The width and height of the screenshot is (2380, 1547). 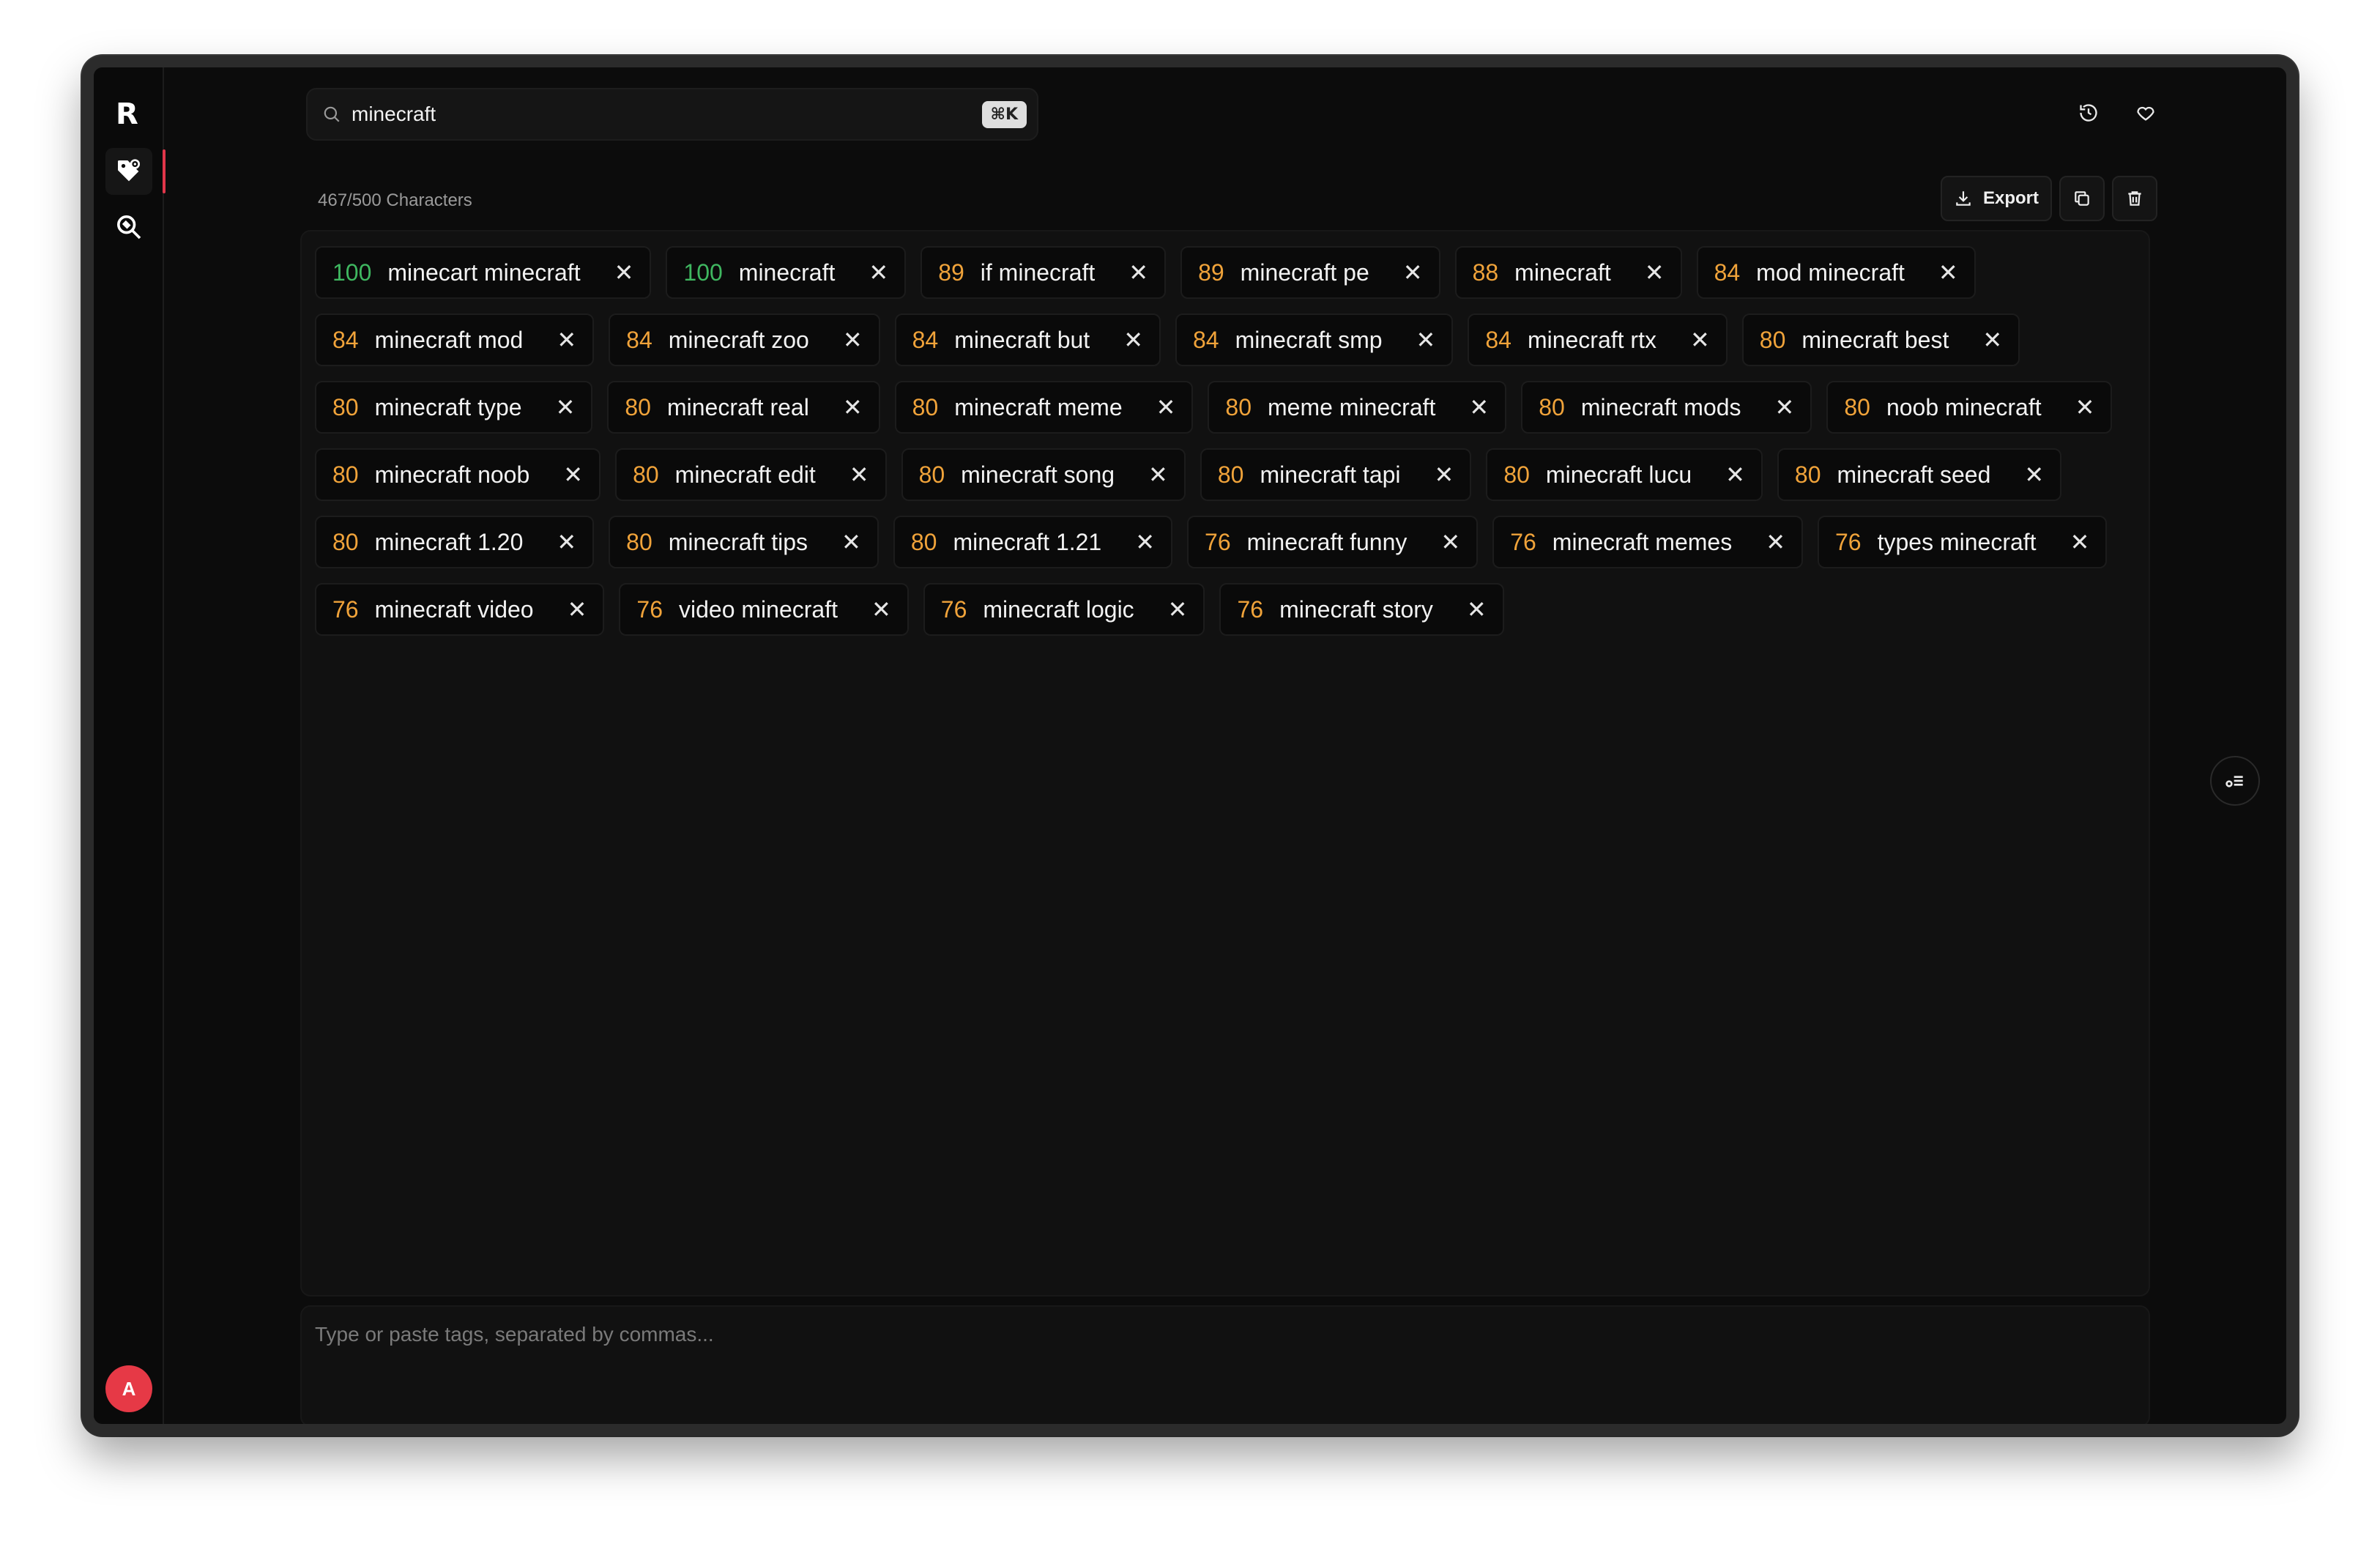 What do you see at coordinates (1920, 474) in the screenshot?
I see `tag-chip: 80 minecraft seed ✕` at bounding box center [1920, 474].